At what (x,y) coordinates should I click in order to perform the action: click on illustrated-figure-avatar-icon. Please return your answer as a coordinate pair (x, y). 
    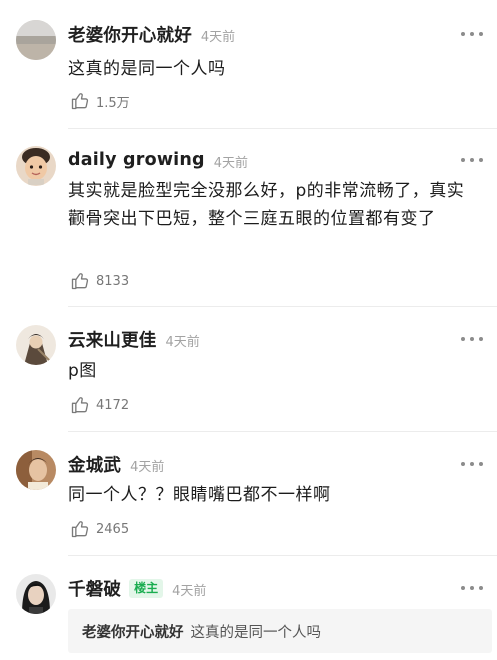
    Looking at the image, I should click on (36, 345).